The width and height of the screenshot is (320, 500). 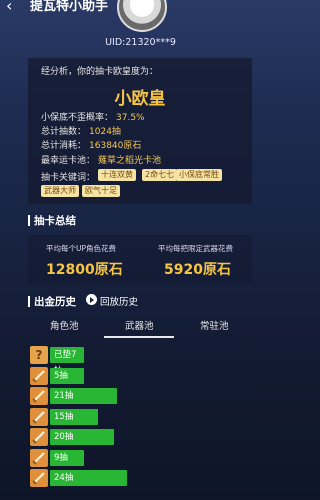 What do you see at coordinates (67, 375) in the screenshot?
I see `pull-count-bar: 5抽` at bounding box center [67, 375].